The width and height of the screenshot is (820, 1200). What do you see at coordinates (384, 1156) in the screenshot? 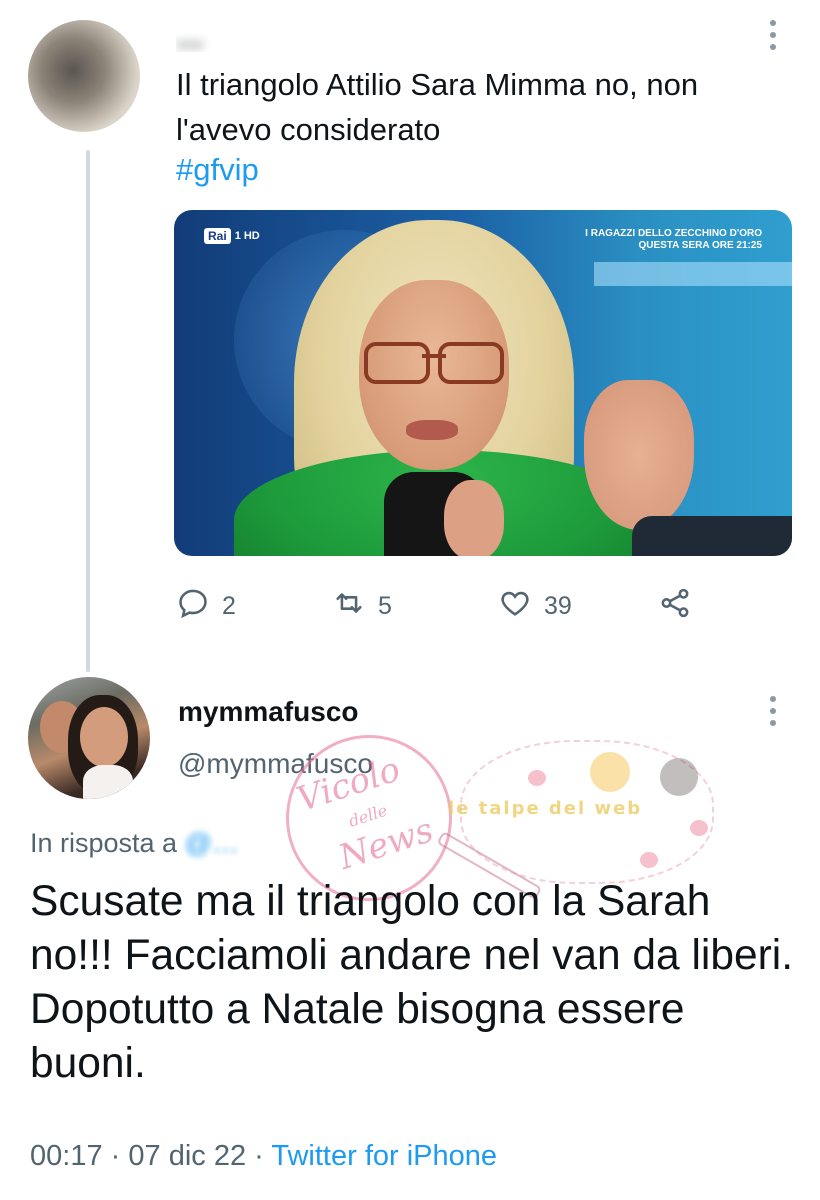
I see `tweet-source-link: Twitter for iPhone` at bounding box center [384, 1156].